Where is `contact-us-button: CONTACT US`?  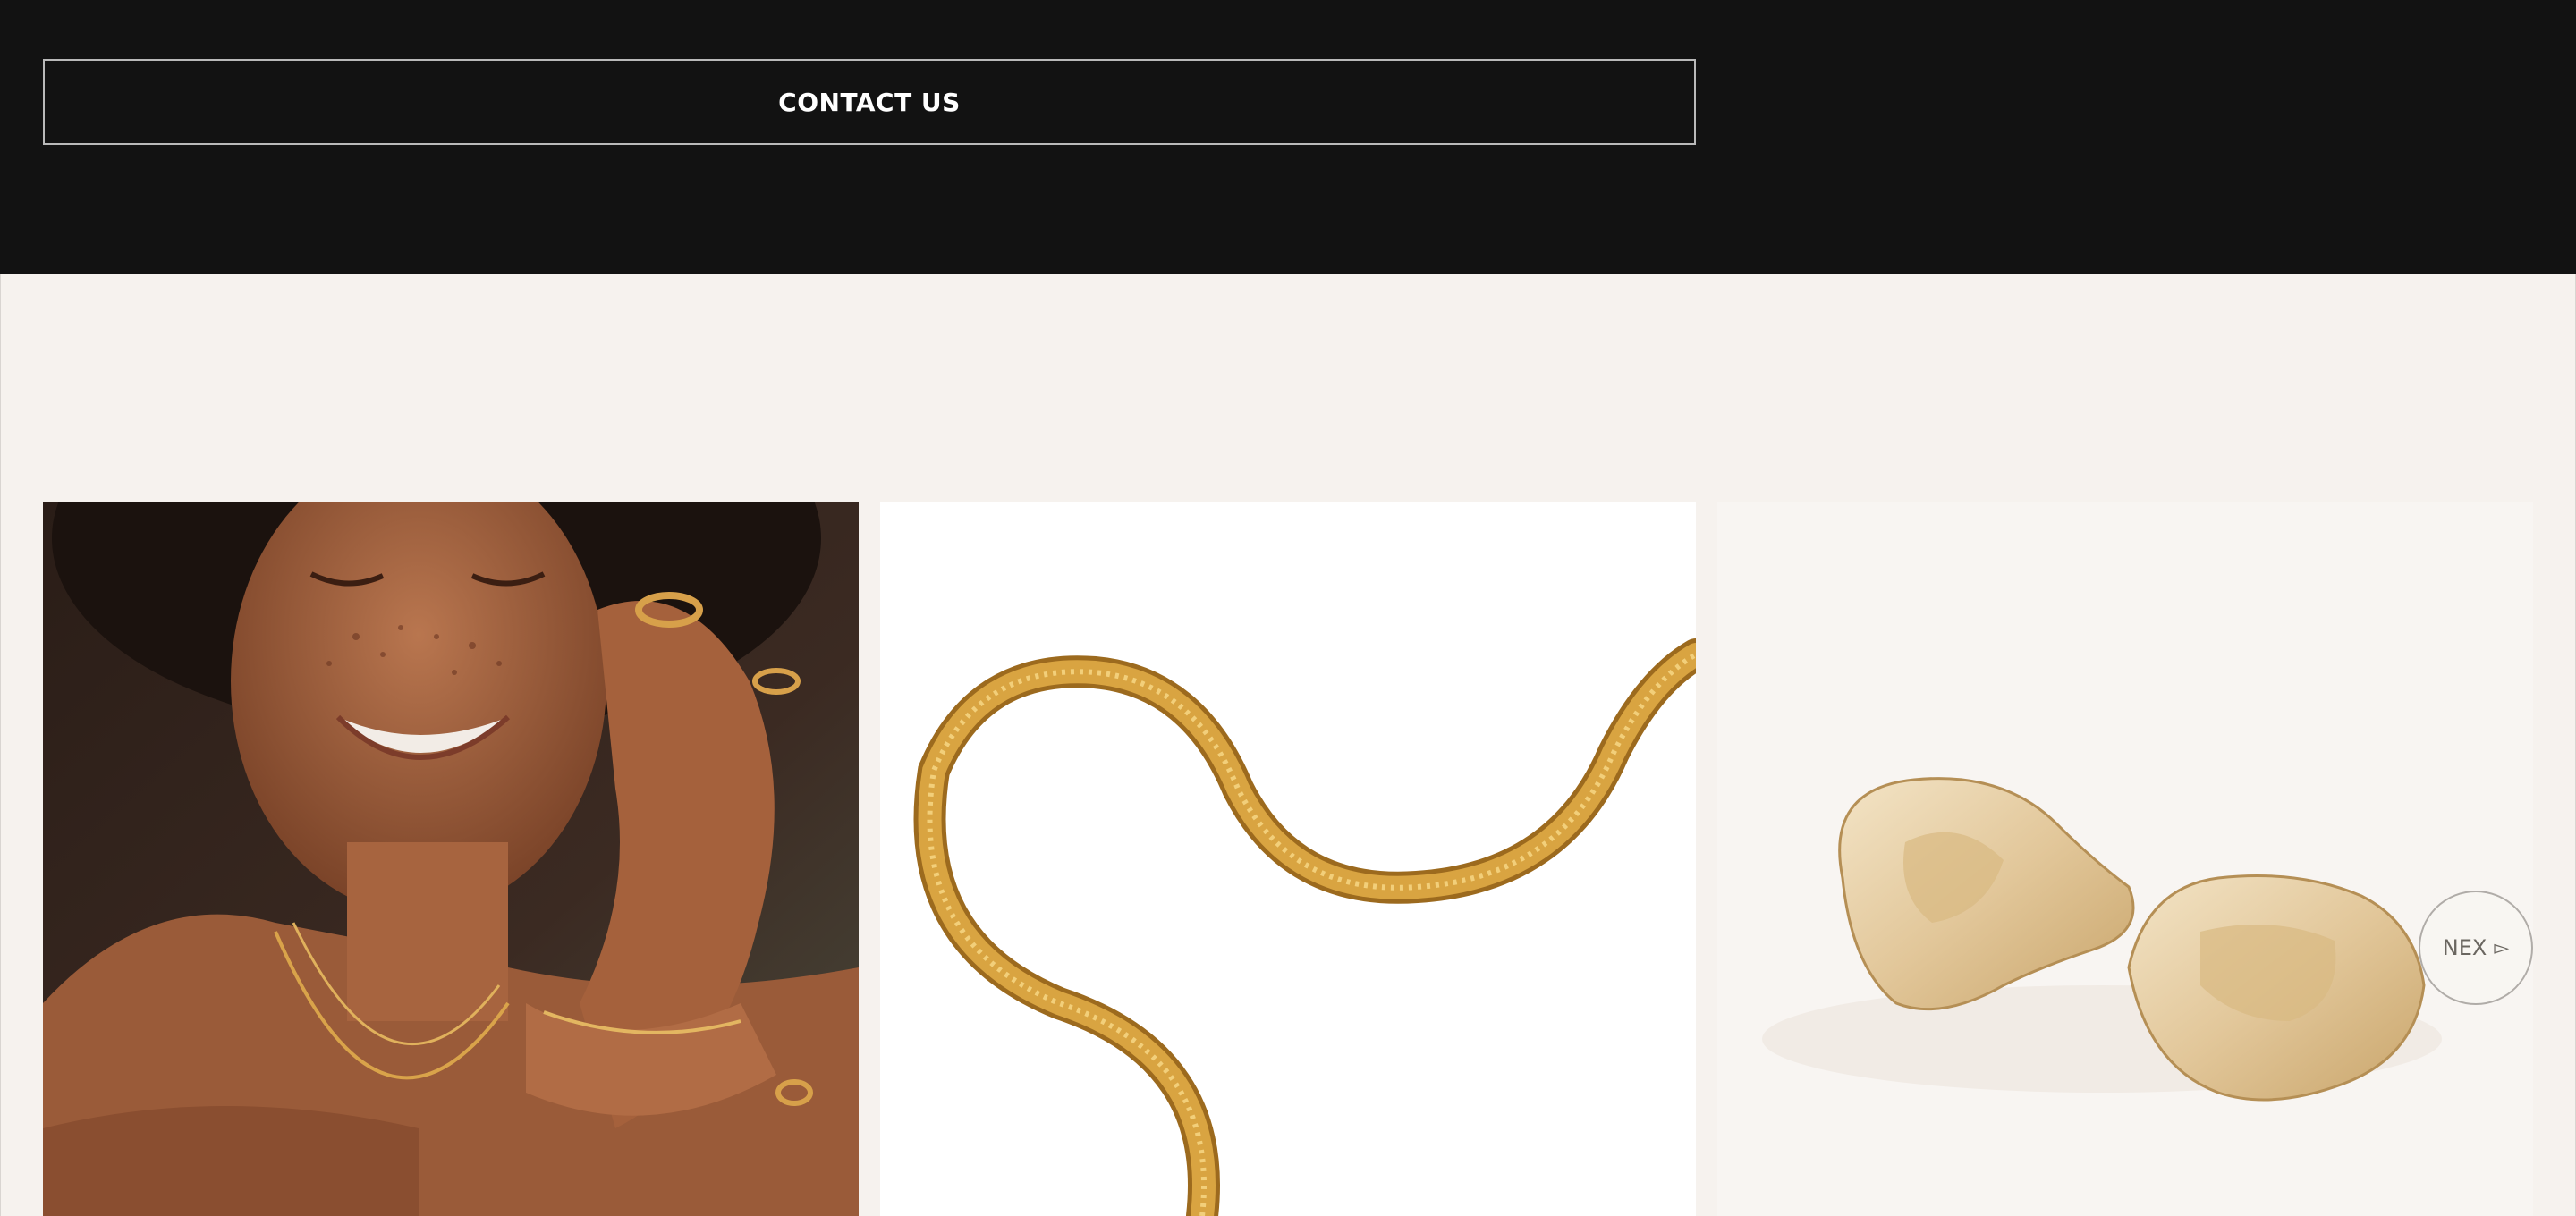
contact-us-button: CONTACT US is located at coordinates (869, 102).